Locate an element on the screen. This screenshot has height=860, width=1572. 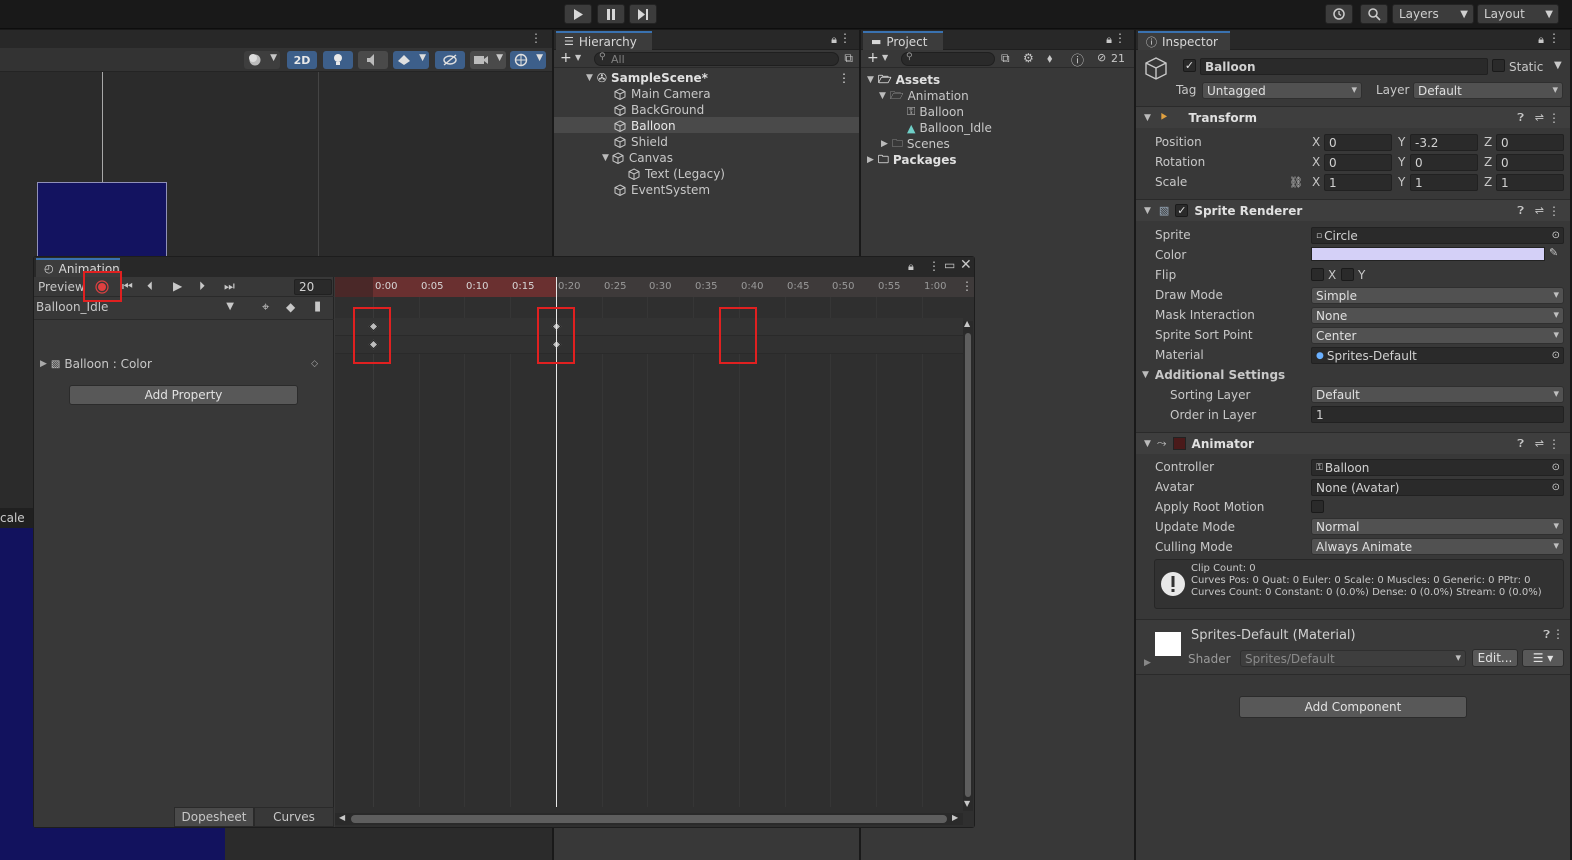
hierarchy-item-text-legacy: Text (Legacy) is located at coordinates (676, 174).